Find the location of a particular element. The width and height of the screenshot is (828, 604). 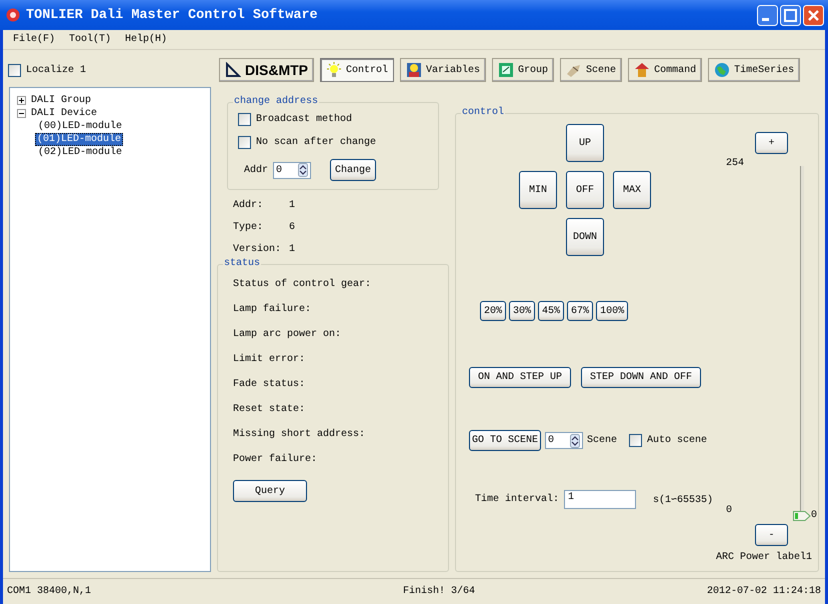

unit-label: s(1∽65535) is located at coordinates (683, 500).